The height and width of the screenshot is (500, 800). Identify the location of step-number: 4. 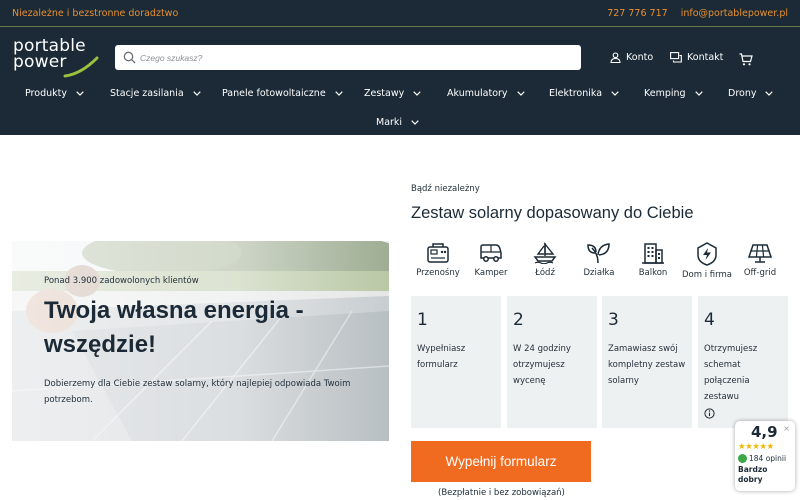
(709, 320).